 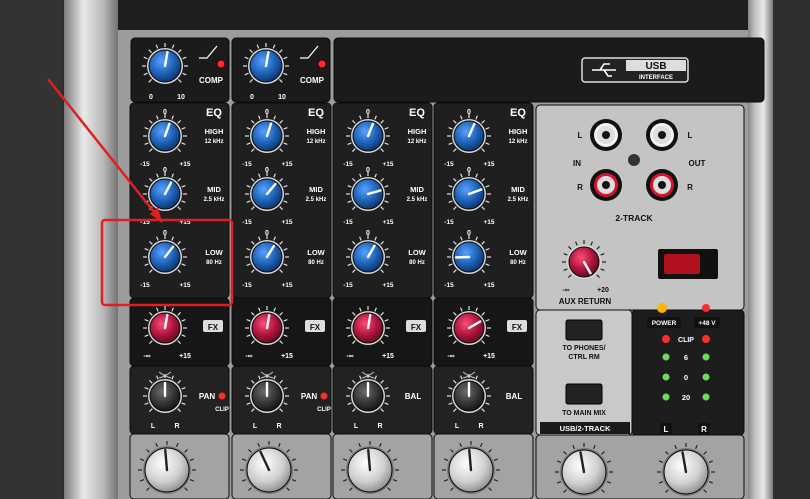 I want to click on phantom-led, so click(x=706, y=308).